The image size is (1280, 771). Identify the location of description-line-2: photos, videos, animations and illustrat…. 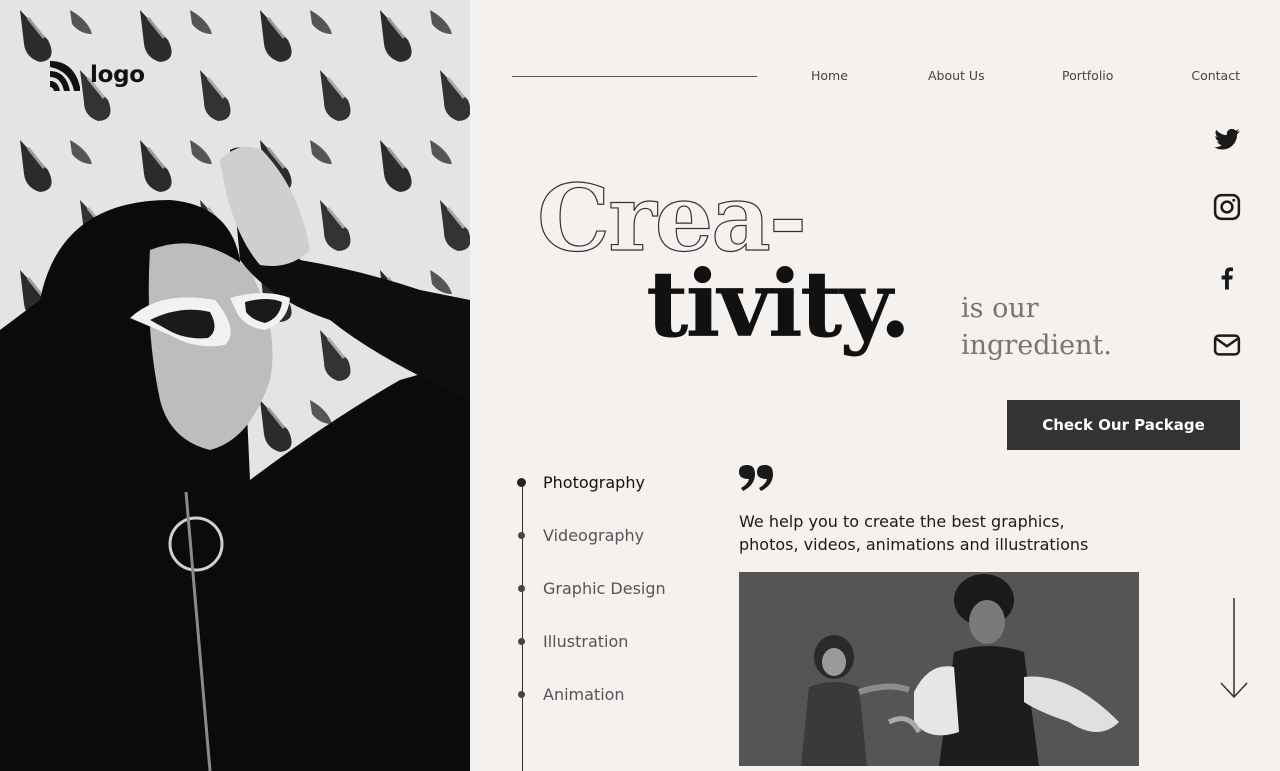
(914, 544).